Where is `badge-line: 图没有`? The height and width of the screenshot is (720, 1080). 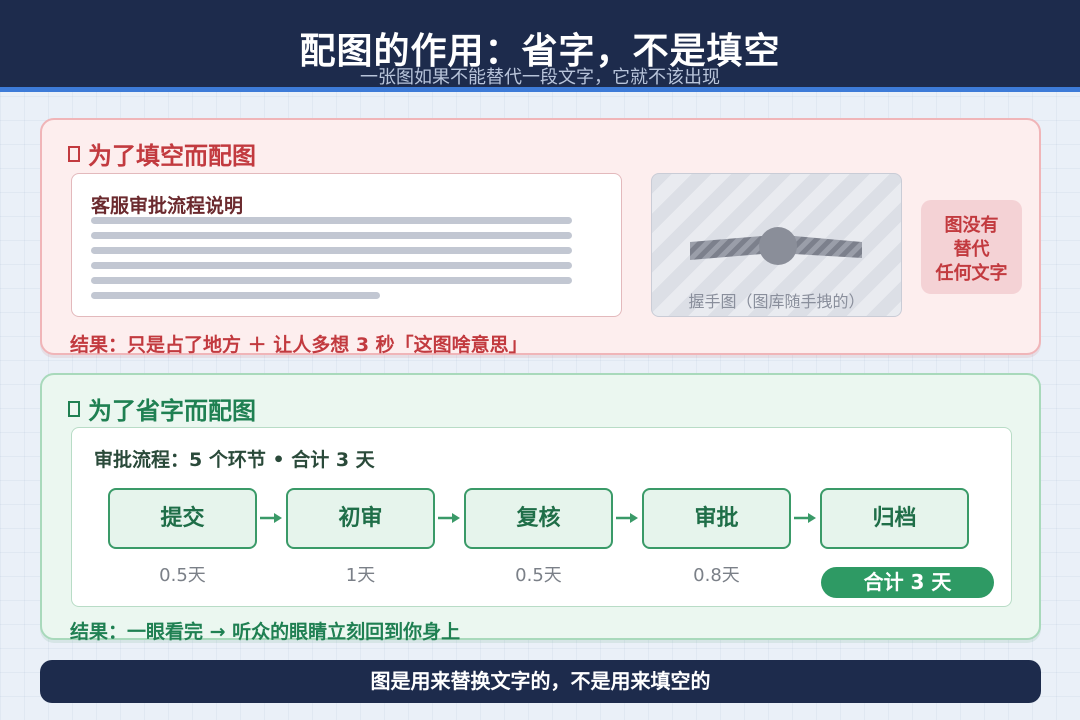 badge-line: 图没有 is located at coordinates (971, 225).